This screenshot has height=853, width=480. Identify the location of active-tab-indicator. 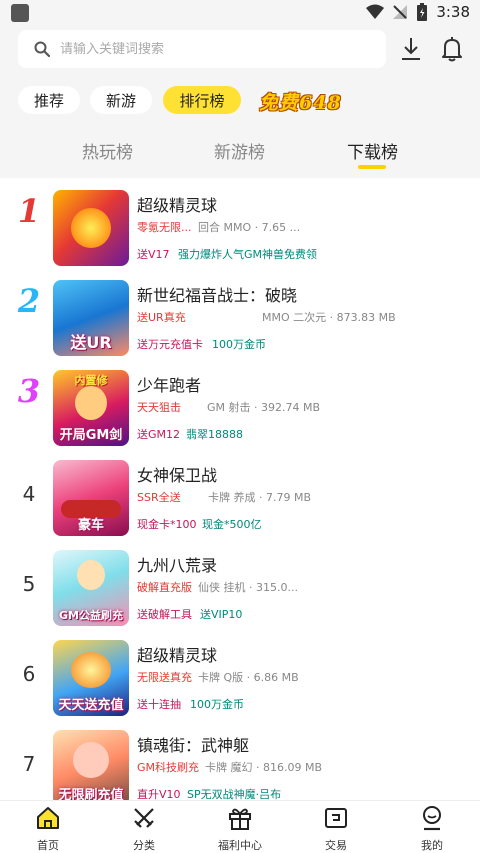
(372, 167).